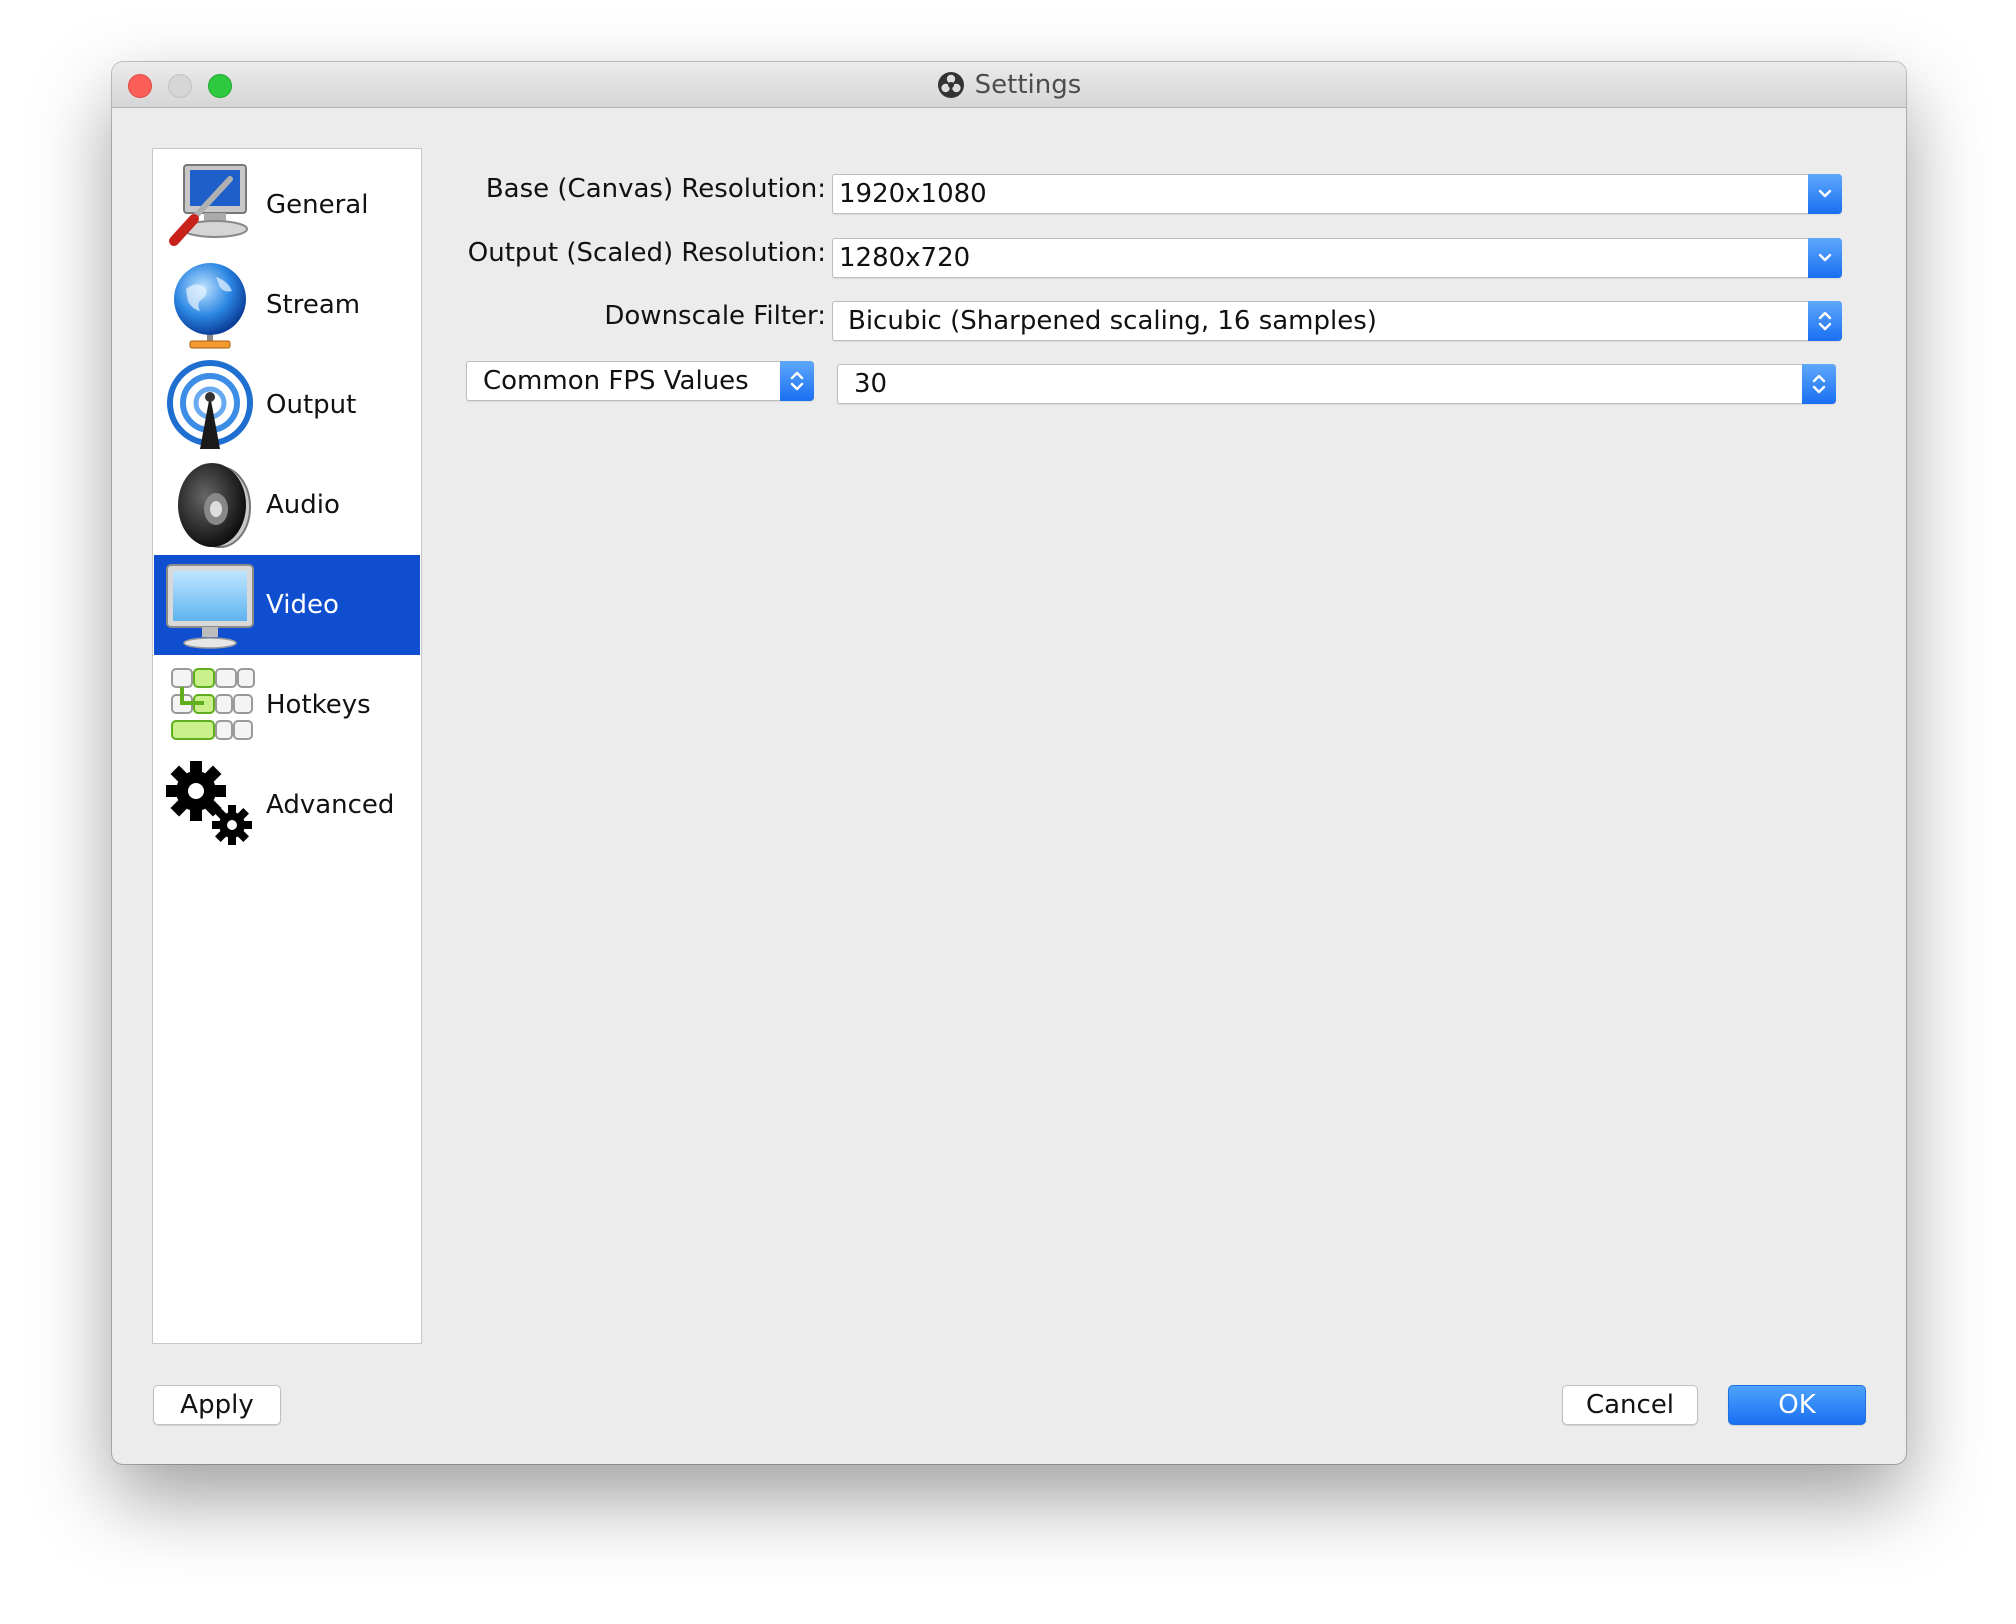 The width and height of the screenshot is (2016, 1624). I want to click on fps-type-select: Common FPS Values, so click(640, 381).